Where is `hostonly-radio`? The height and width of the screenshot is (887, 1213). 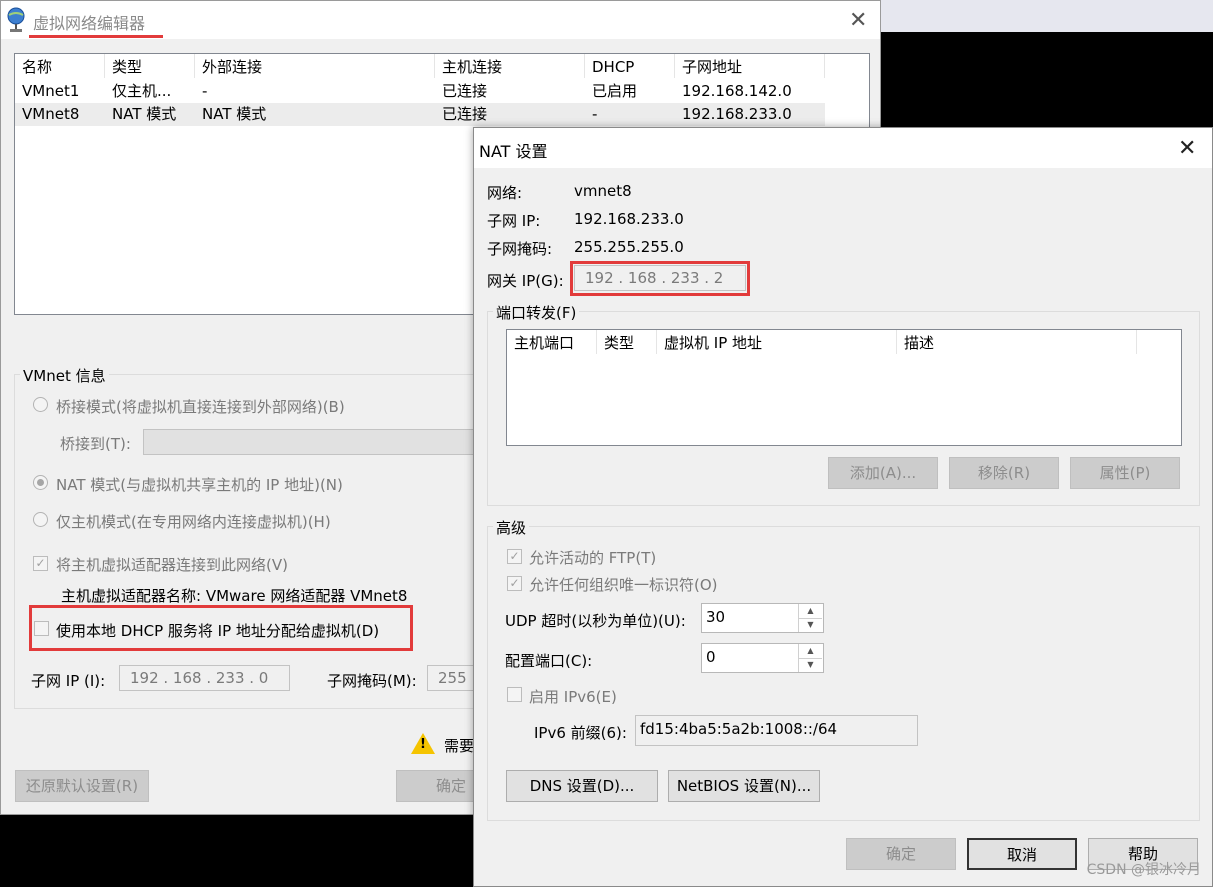 hostonly-radio is located at coordinates (40, 519).